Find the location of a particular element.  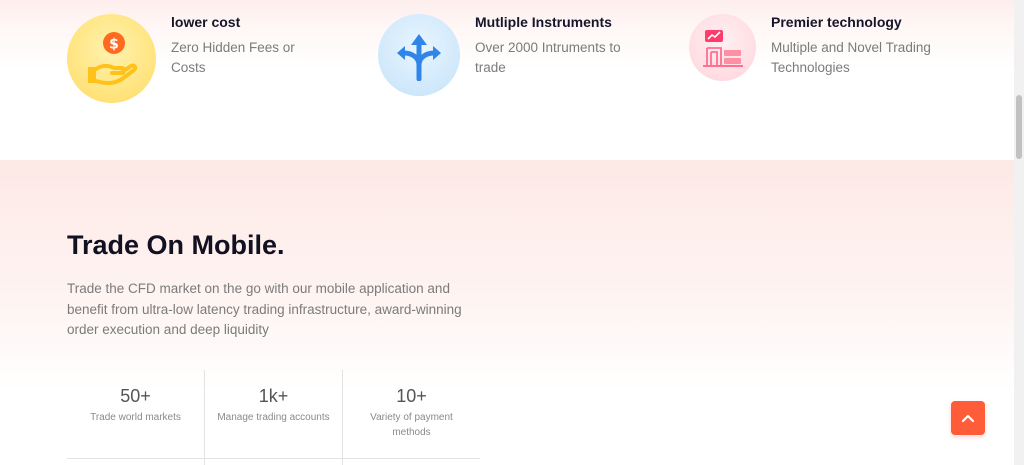

feature-title: lower cost is located at coordinates (206, 22).